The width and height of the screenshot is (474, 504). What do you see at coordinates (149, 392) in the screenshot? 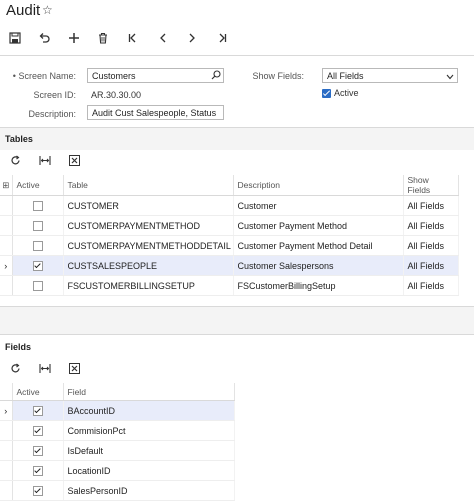
I see `col-field: Field` at bounding box center [149, 392].